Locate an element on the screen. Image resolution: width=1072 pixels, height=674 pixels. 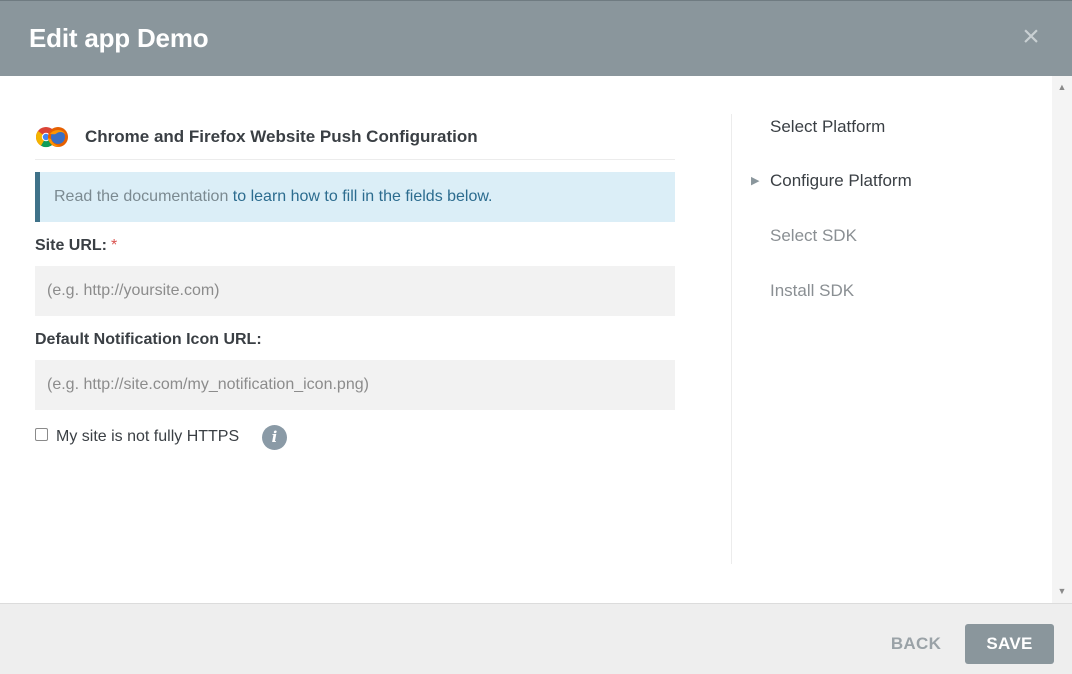
notification-icon-url-input is located at coordinates (355, 385).